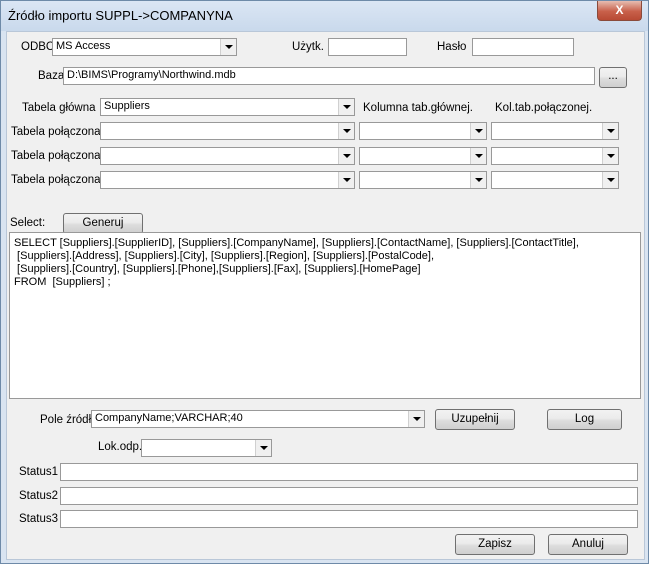  Describe the element at coordinates (495, 544) in the screenshot. I see `save-button: Zapisz` at that location.